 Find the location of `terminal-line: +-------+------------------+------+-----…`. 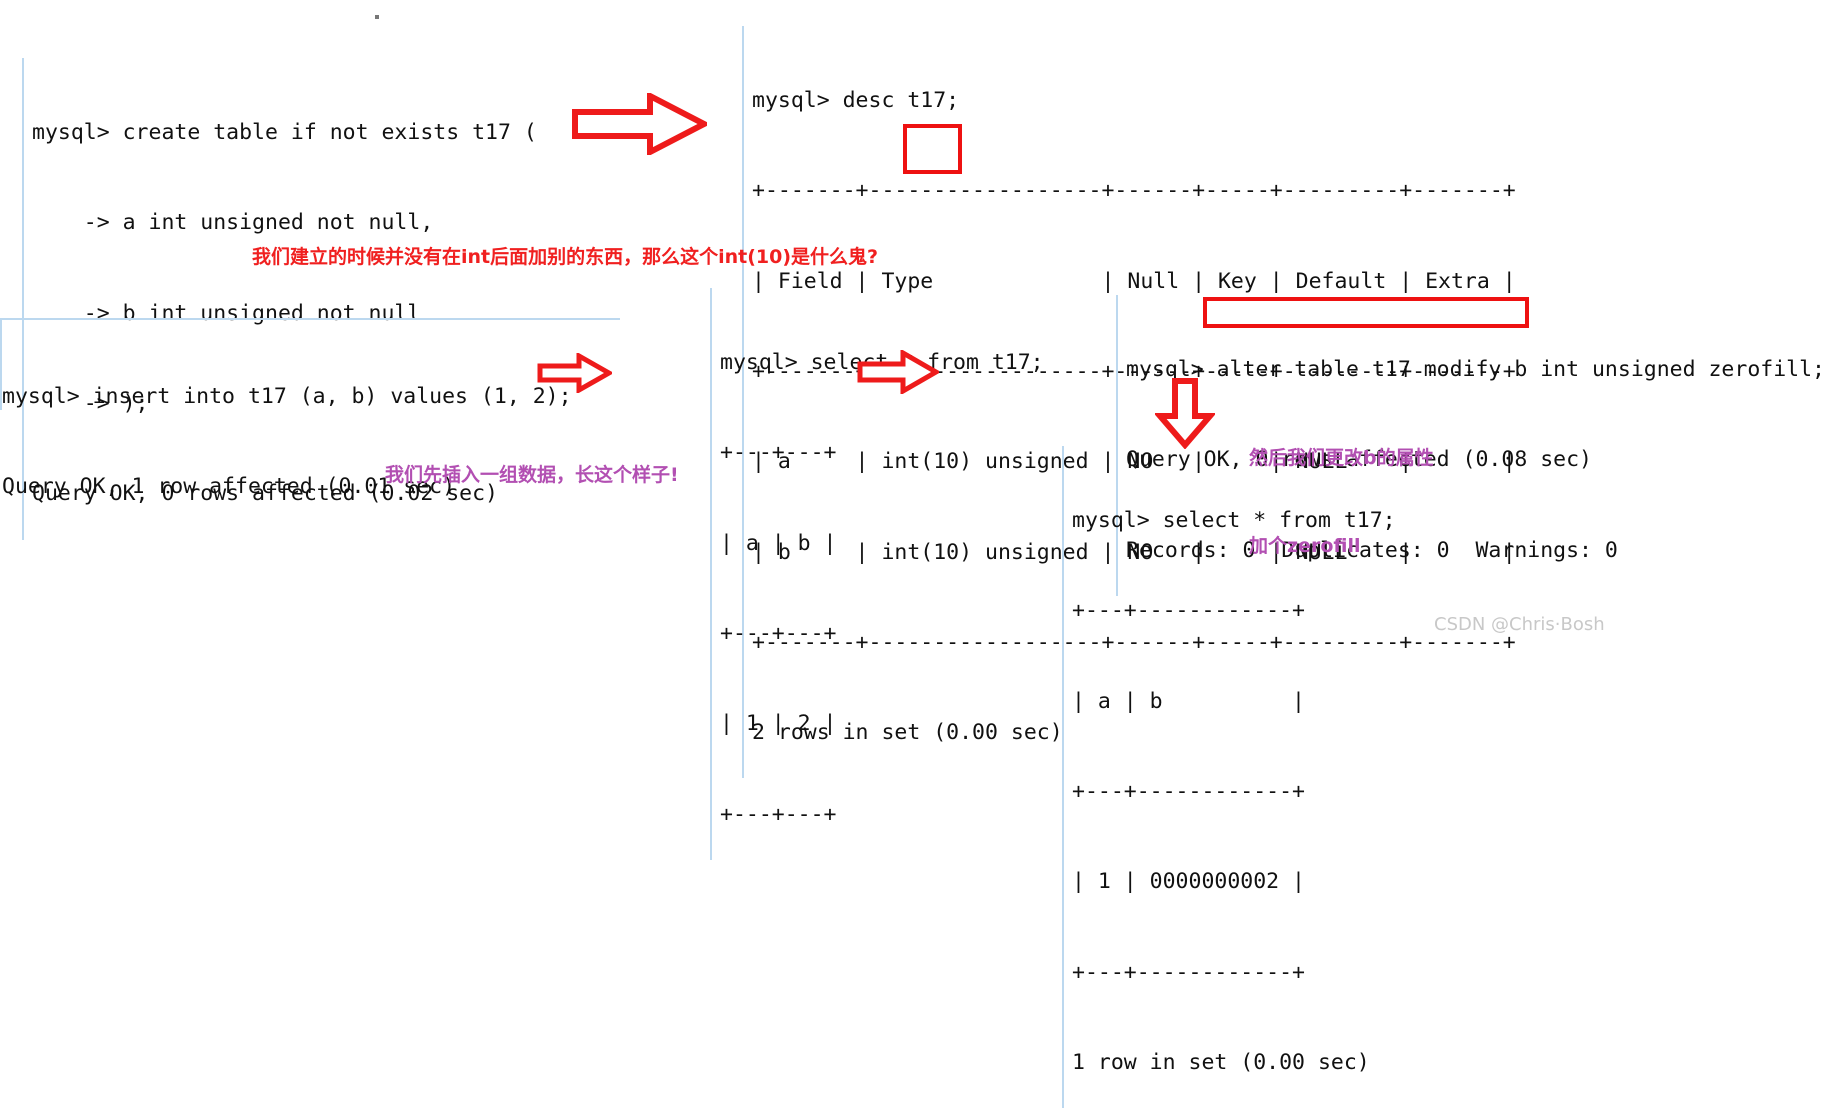

terminal-line: +-------+------------------+------+-----… is located at coordinates (1134, 191).